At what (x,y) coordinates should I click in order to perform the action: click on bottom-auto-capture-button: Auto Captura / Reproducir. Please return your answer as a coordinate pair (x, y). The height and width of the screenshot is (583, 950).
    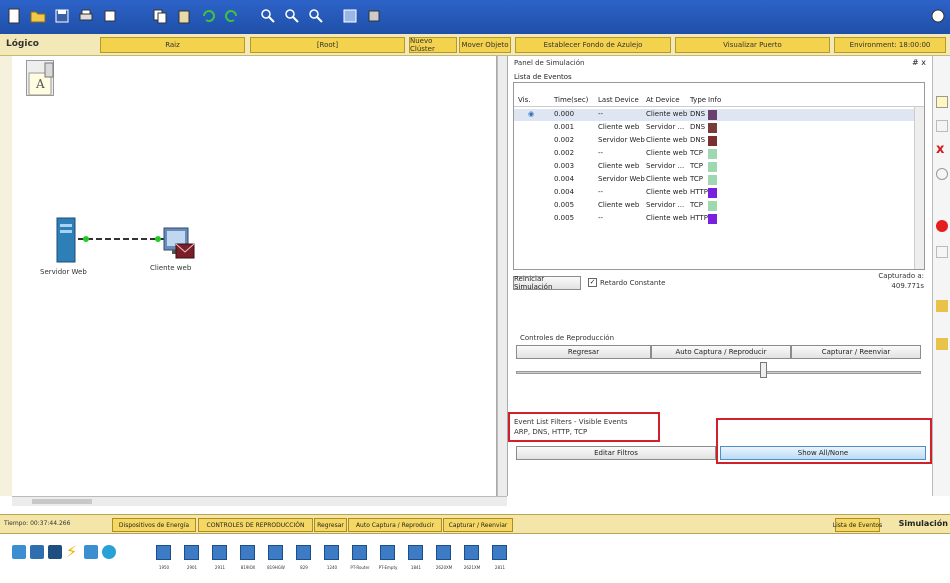
    Looking at the image, I should click on (395, 525).